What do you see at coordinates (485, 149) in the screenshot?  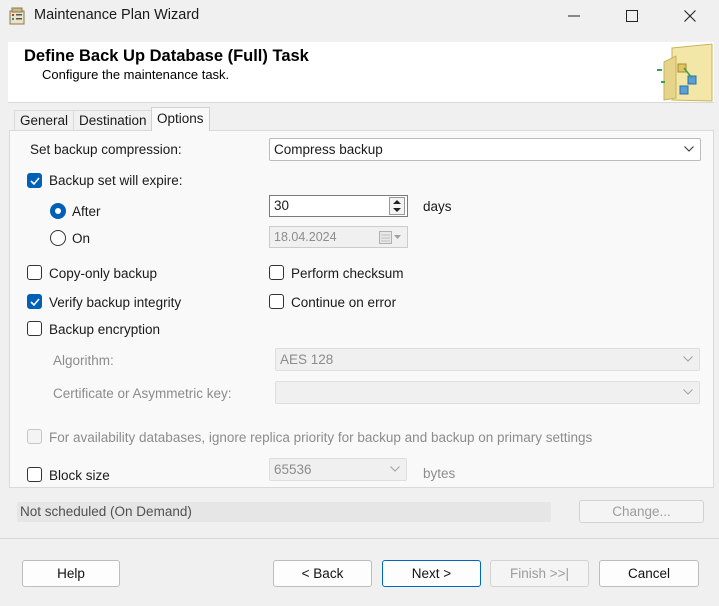 I see `compression-select: Compress backup` at bounding box center [485, 149].